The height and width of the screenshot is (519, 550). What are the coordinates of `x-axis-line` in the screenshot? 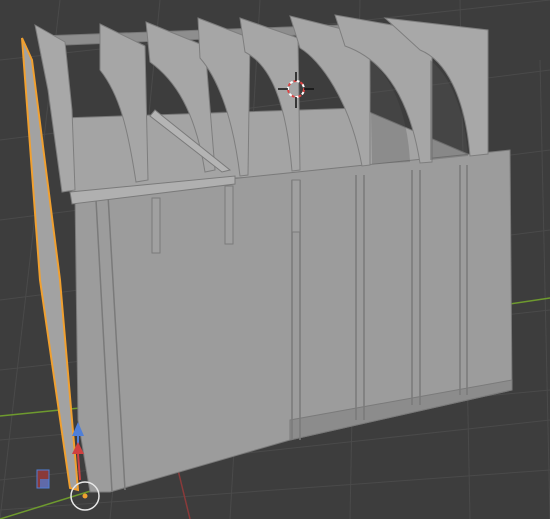 It's located at (184, 494).